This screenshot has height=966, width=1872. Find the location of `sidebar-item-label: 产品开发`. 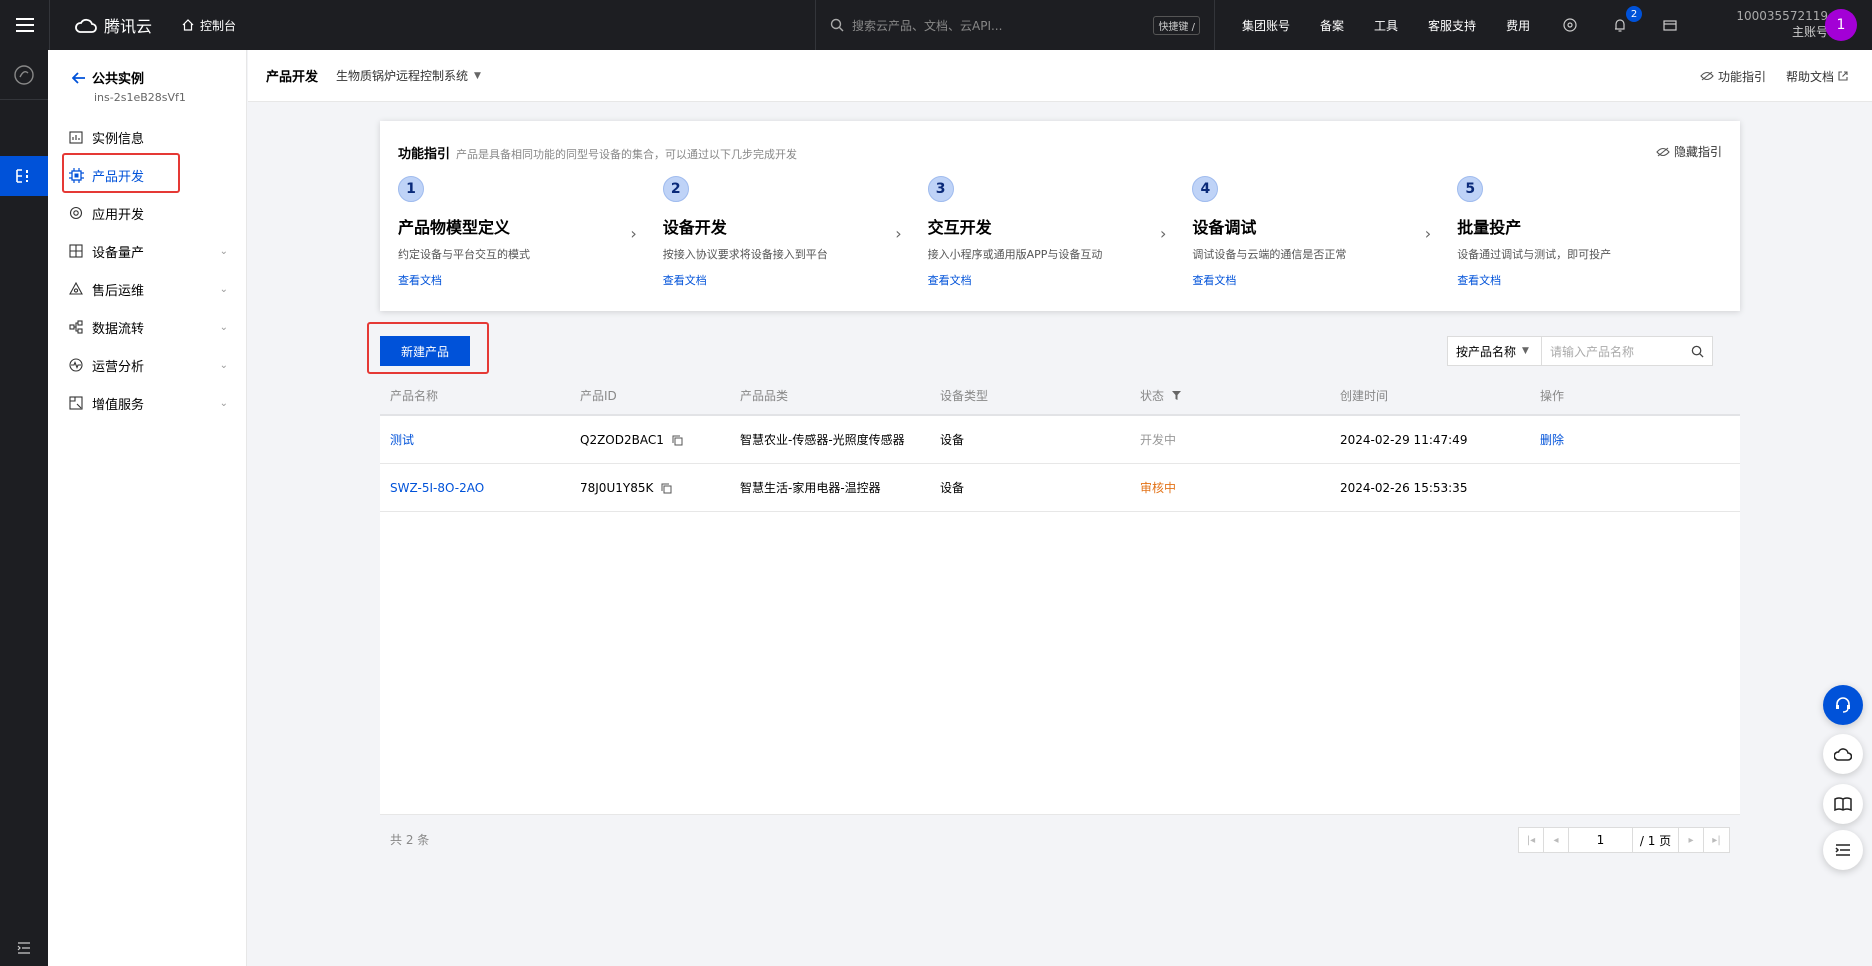

sidebar-item-label: 产品开发 is located at coordinates (118, 177).